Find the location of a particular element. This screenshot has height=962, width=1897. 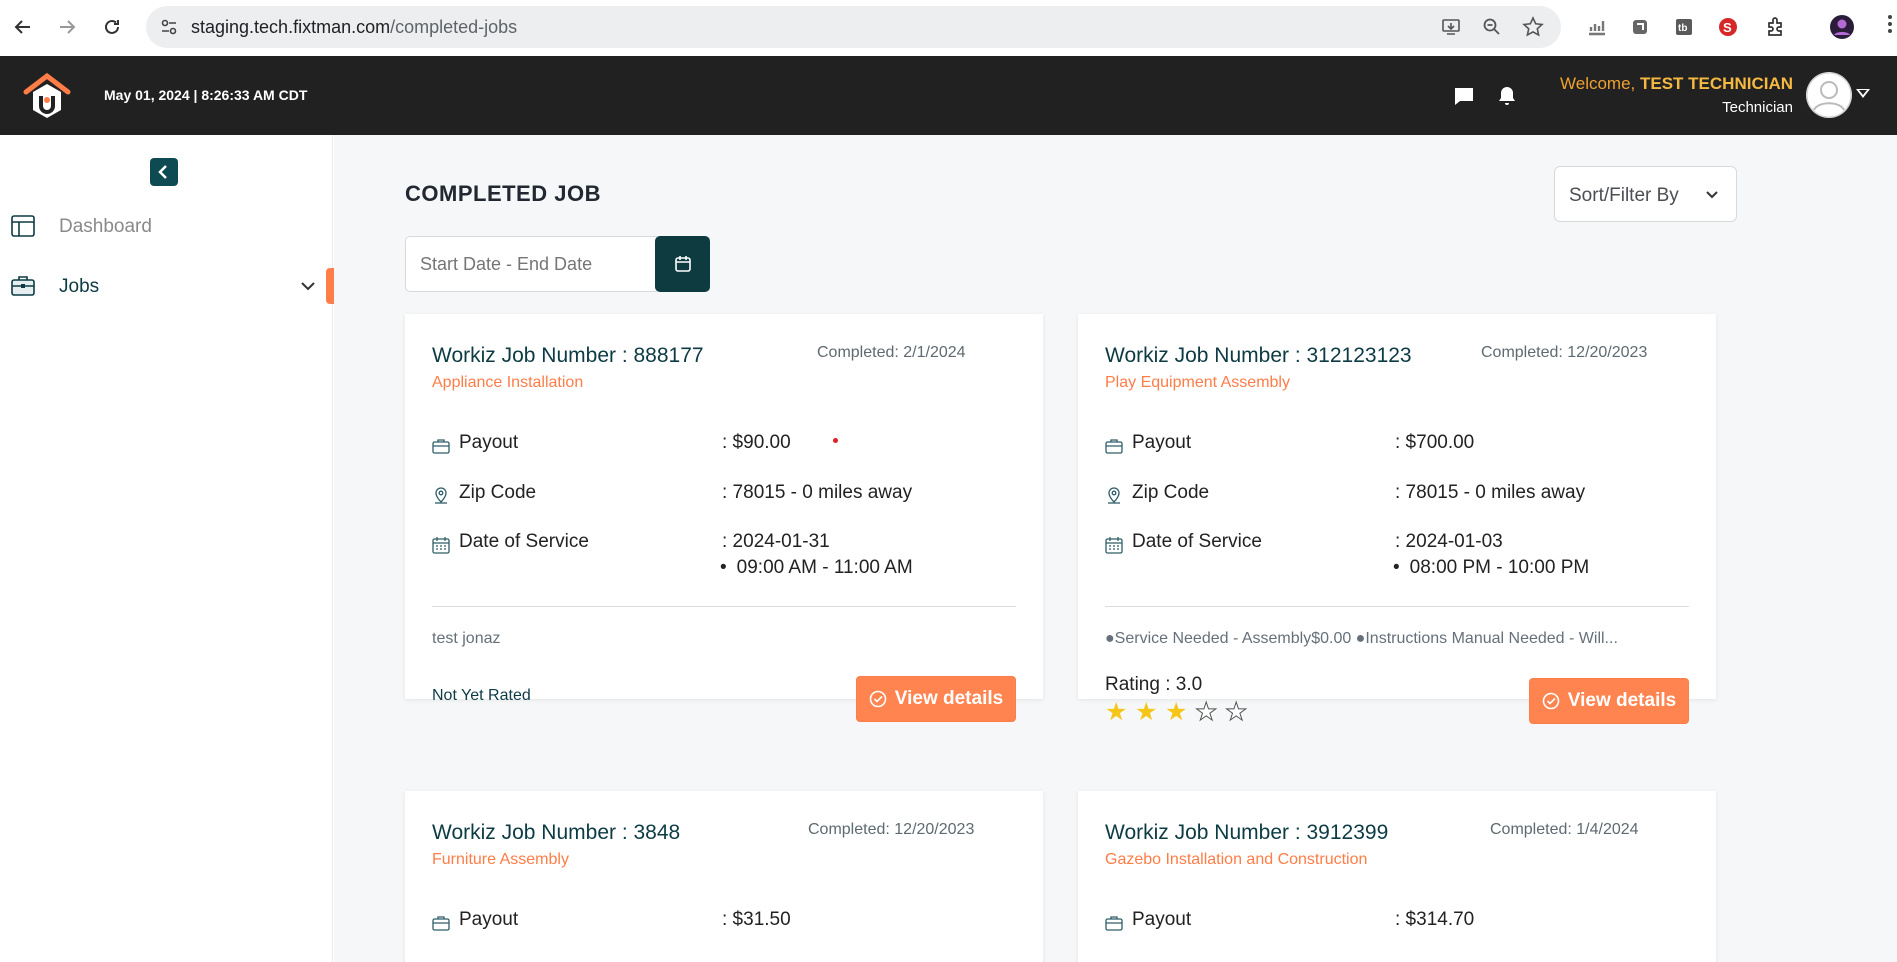

job-category: Play Equipment Assembly is located at coordinates (1197, 382).